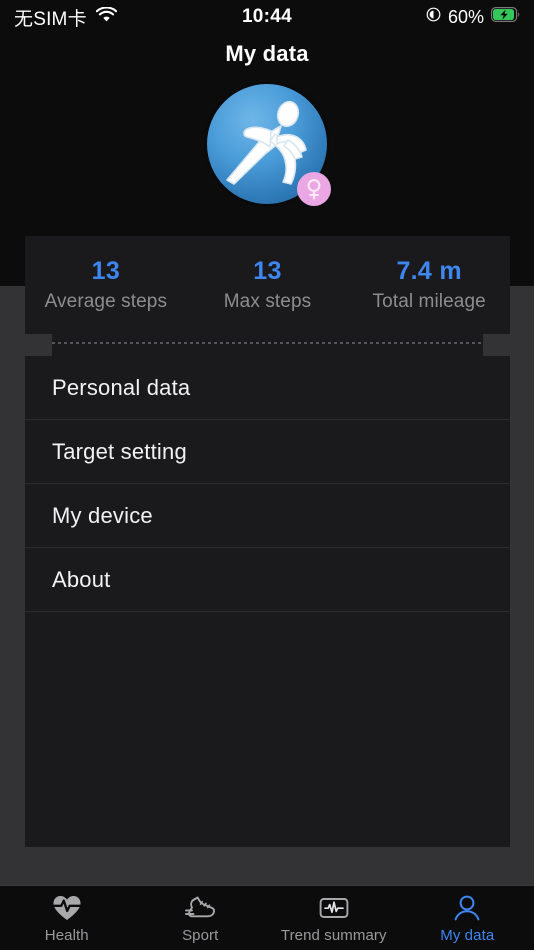 This screenshot has height=950, width=534. What do you see at coordinates (333, 935) in the screenshot?
I see `tab-label: Trend summary` at bounding box center [333, 935].